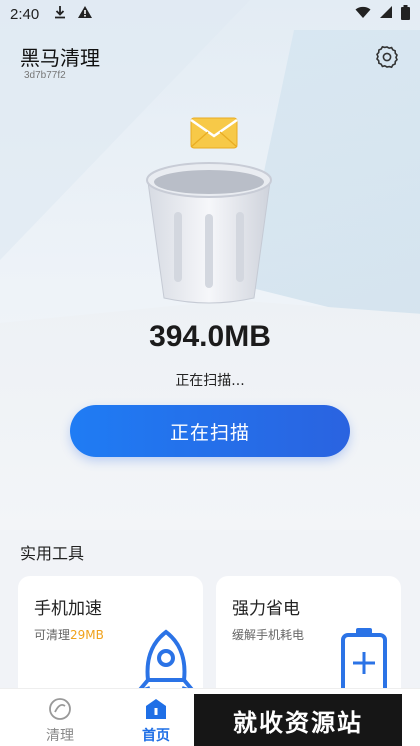 The height and width of the screenshot is (746, 420). I want to click on mail-icon, so click(214, 133).